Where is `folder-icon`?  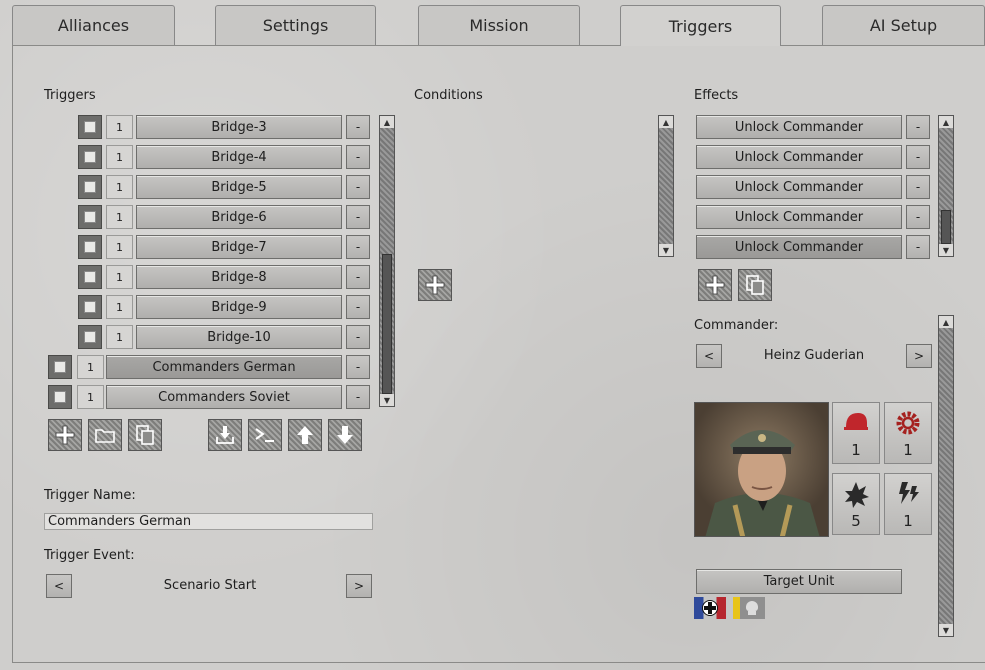 folder-icon is located at coordinates (105, 436).